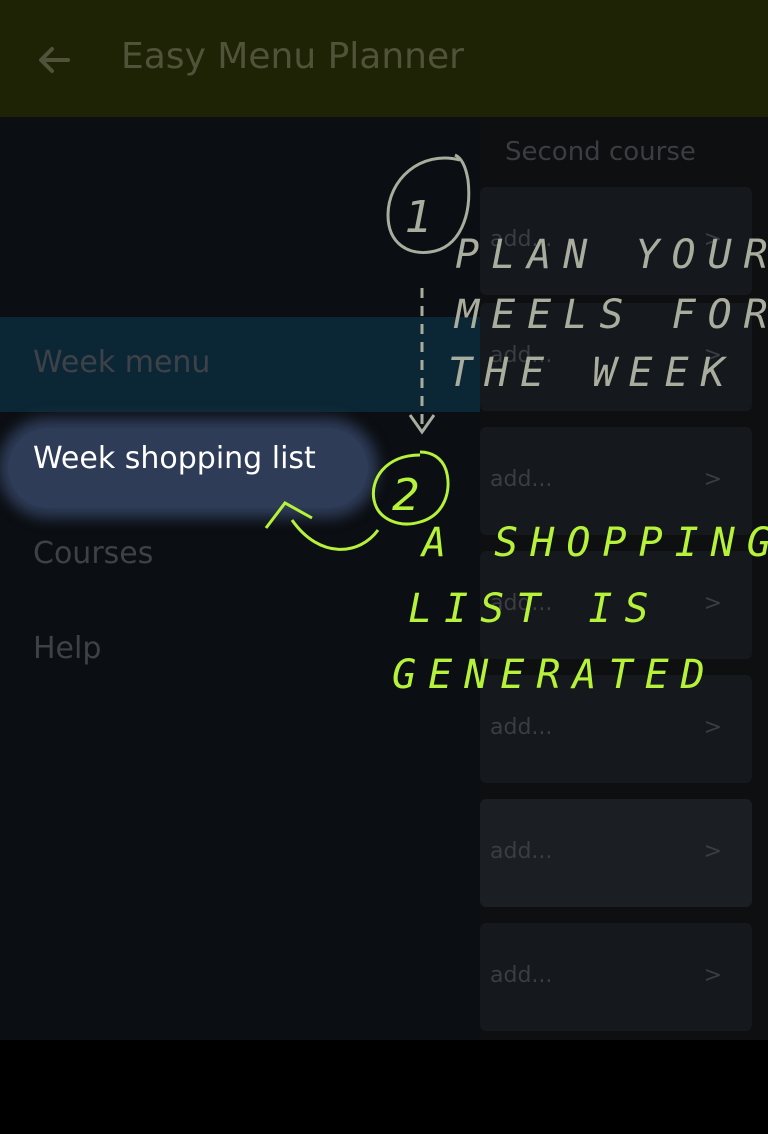  What do you see at coordinates (595, 543) in the screenshot?
I see `annotation-step2-line1: A SHOPPING` at bounding box center [595, 543].